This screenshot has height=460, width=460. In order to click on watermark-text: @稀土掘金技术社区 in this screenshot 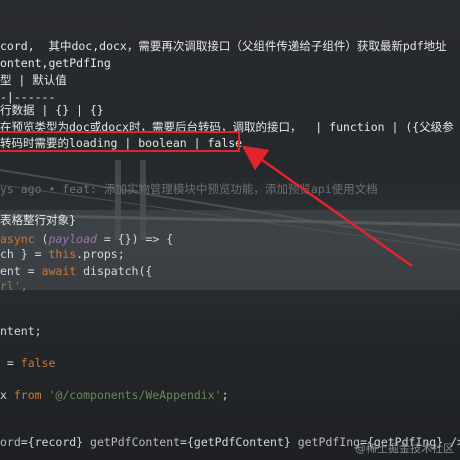, I will do `click(404, 448)`.